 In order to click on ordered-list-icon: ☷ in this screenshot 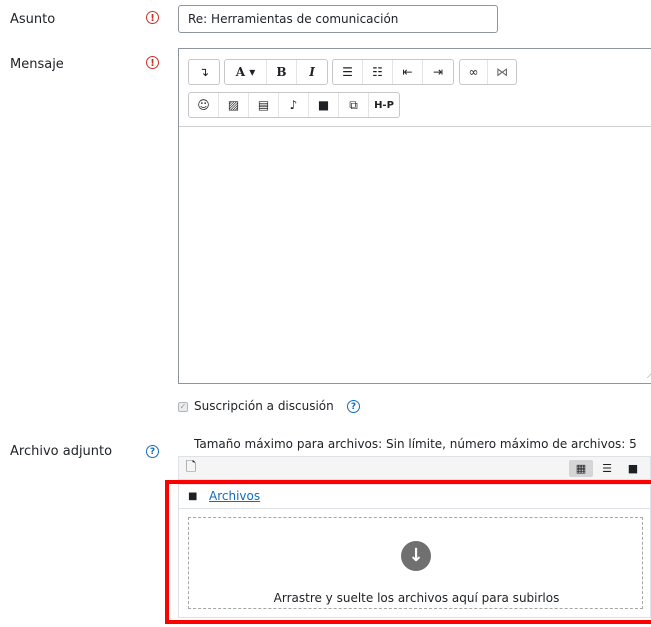, I will do `click(378, 72)`.